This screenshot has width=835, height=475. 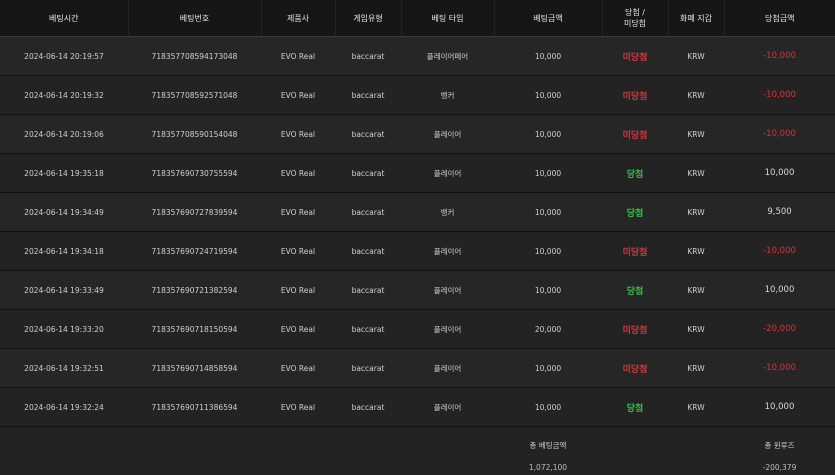 What do you see at coordinates (194, 95) in the screenshot?
I see `cell-bet-id: 718357708592571048` at bounding box center [194, 95].